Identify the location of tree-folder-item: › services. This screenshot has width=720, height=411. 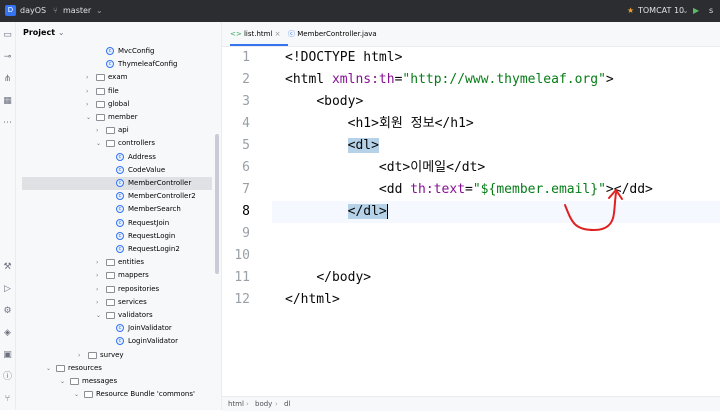
(117, 302).